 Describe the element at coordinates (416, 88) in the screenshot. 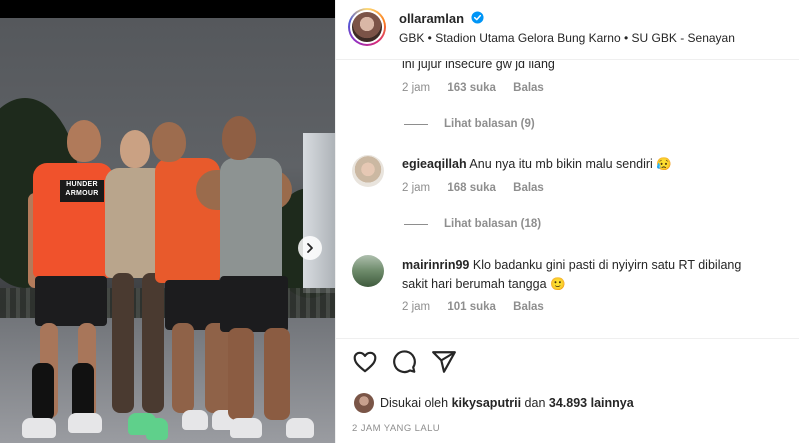

I see `comment-0-time: 2 jam` at that location.